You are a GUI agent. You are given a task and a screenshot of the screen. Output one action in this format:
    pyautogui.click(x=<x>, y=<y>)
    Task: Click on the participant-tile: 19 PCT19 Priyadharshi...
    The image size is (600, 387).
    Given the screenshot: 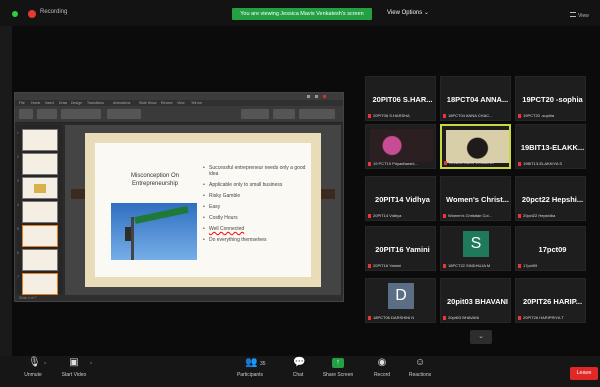 What is the action you would take?
    pyautogui.click(x=400, y=146)
    